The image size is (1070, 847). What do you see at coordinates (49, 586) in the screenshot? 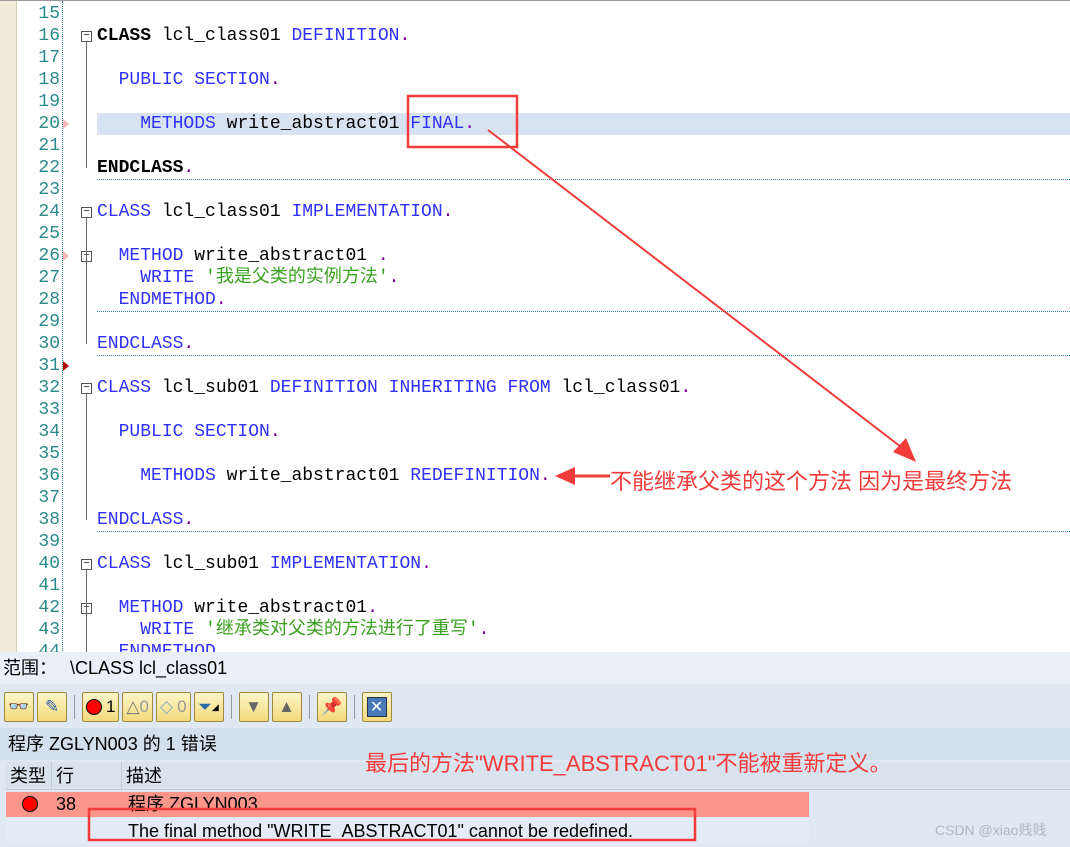
I see `line-number: 41` at bounding box center [49, 586].